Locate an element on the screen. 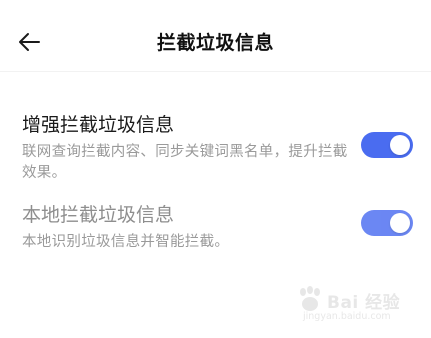  watermark-text: Bai 经验 is located at coordinates (364, 303).